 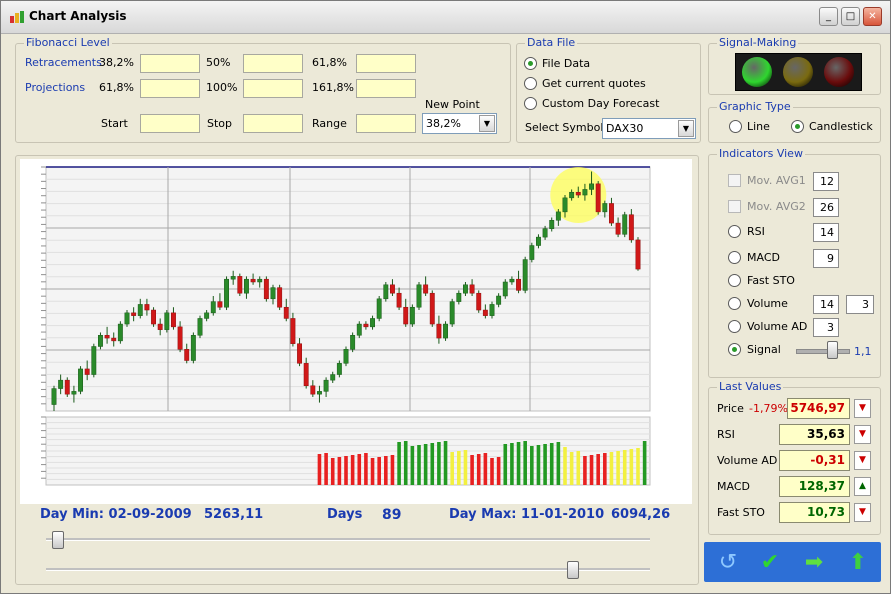 What do you see at coordinates (273, 88) in the screenshot?
I see `proj-2-field` at bounding box center [273, 88].